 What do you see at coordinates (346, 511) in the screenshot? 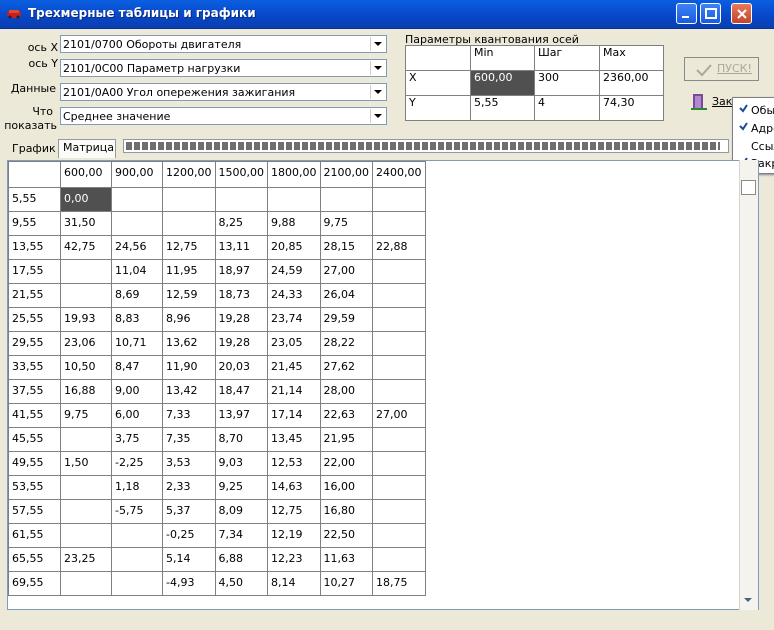
I see `matrix-cell: 16,80` at bounding box center [346, 511].